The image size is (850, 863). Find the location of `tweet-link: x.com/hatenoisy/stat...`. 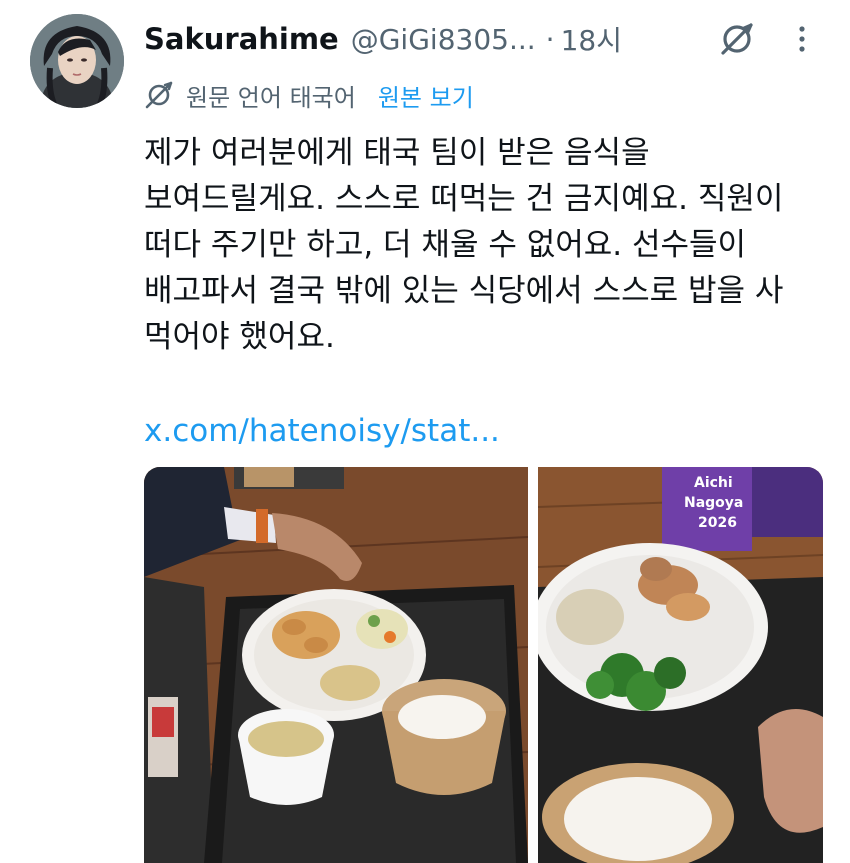

tweet-link: x.com/hatenoisy/stat... is located at coordinates (322, 431).